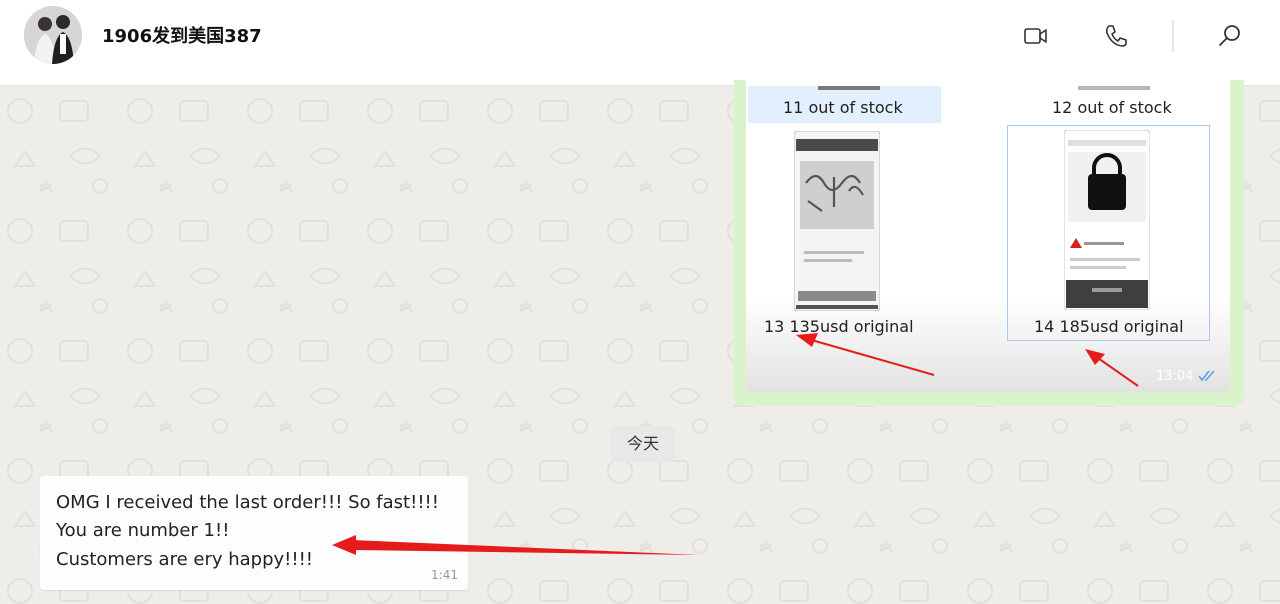 This screenshot has width=1280, height=604. What do you see at coordinates (53, 35) in the screenshot?
I see `contact-avatar` at bounding box center [53, 35].